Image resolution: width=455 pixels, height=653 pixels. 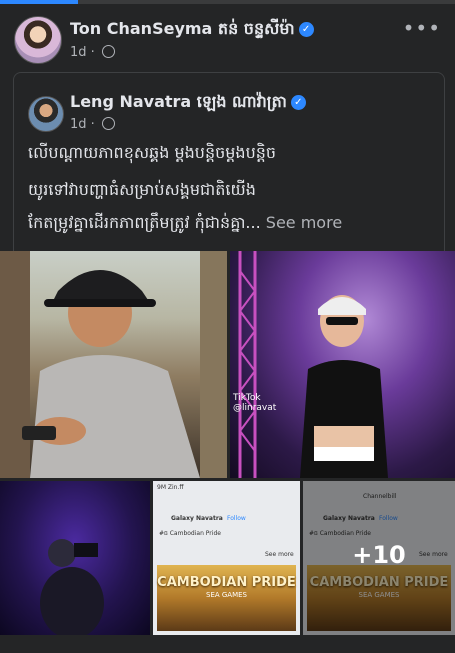 What do you see at coordinates (72, 587) in the screenshot?
I see `photo-stage-illustration` at bounding box center [72, 587].